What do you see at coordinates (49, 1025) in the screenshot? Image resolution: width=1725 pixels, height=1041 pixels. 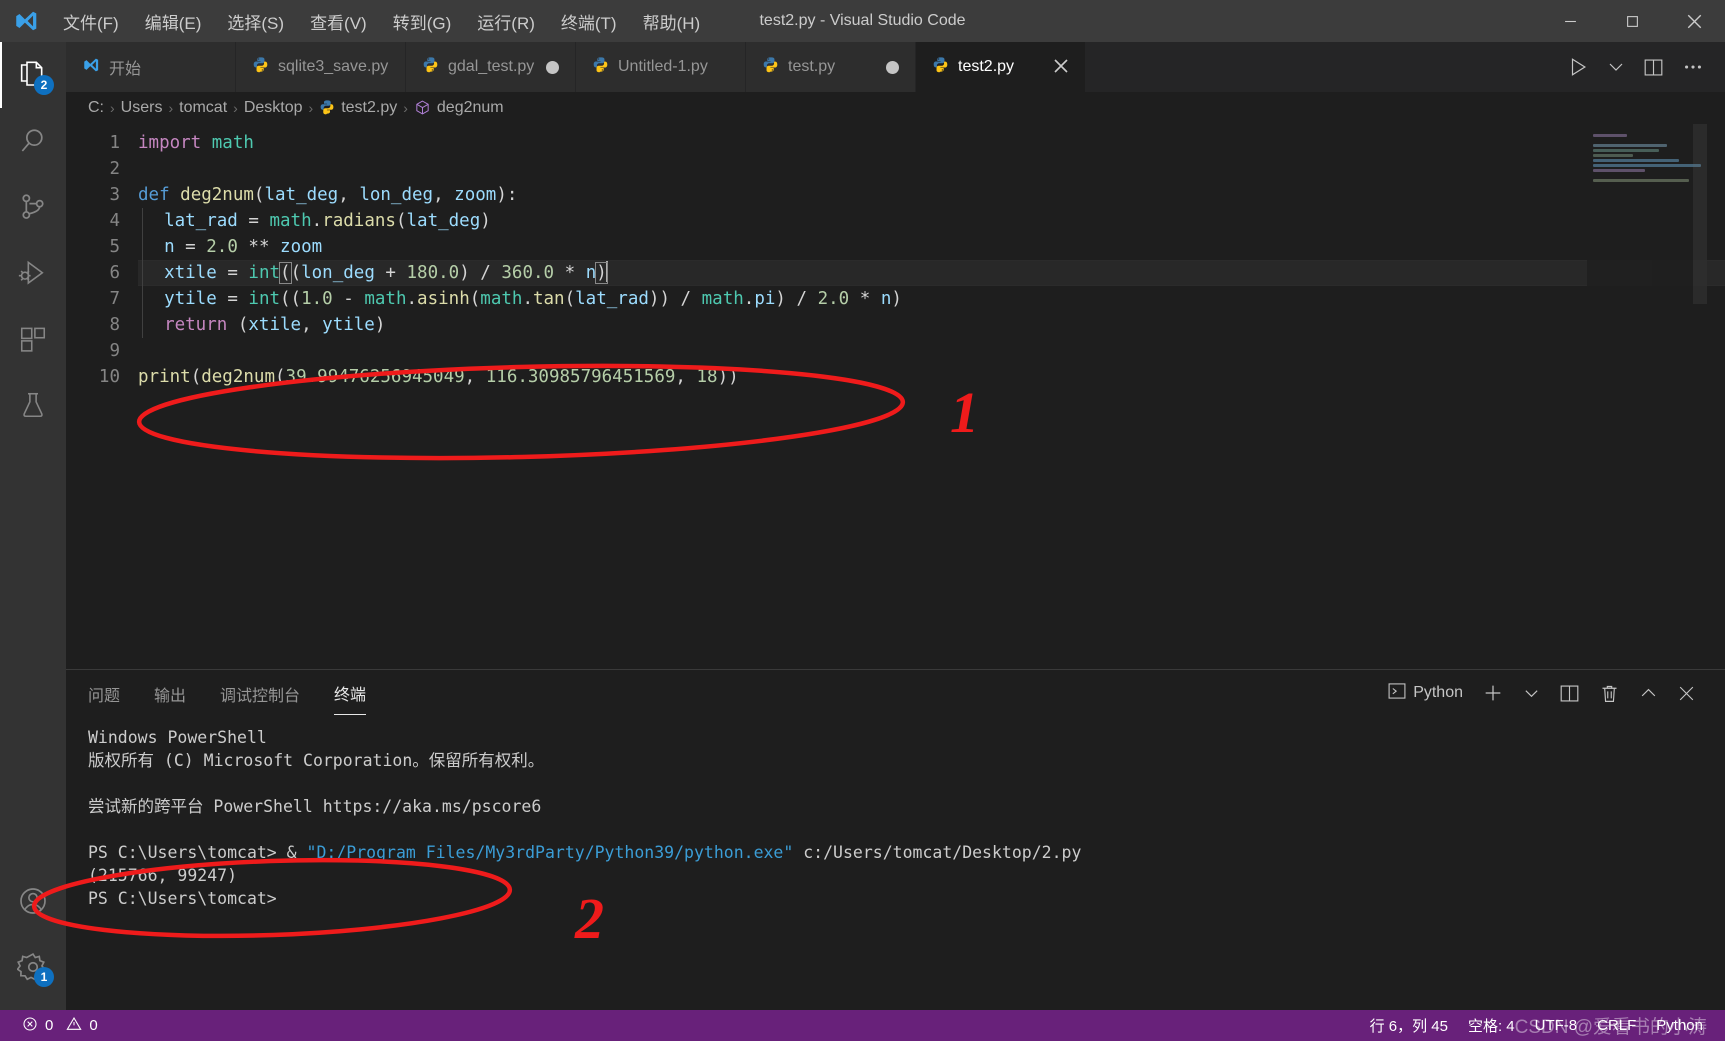 I see `error-count-label: 0` at bounding box center [49, 1025].